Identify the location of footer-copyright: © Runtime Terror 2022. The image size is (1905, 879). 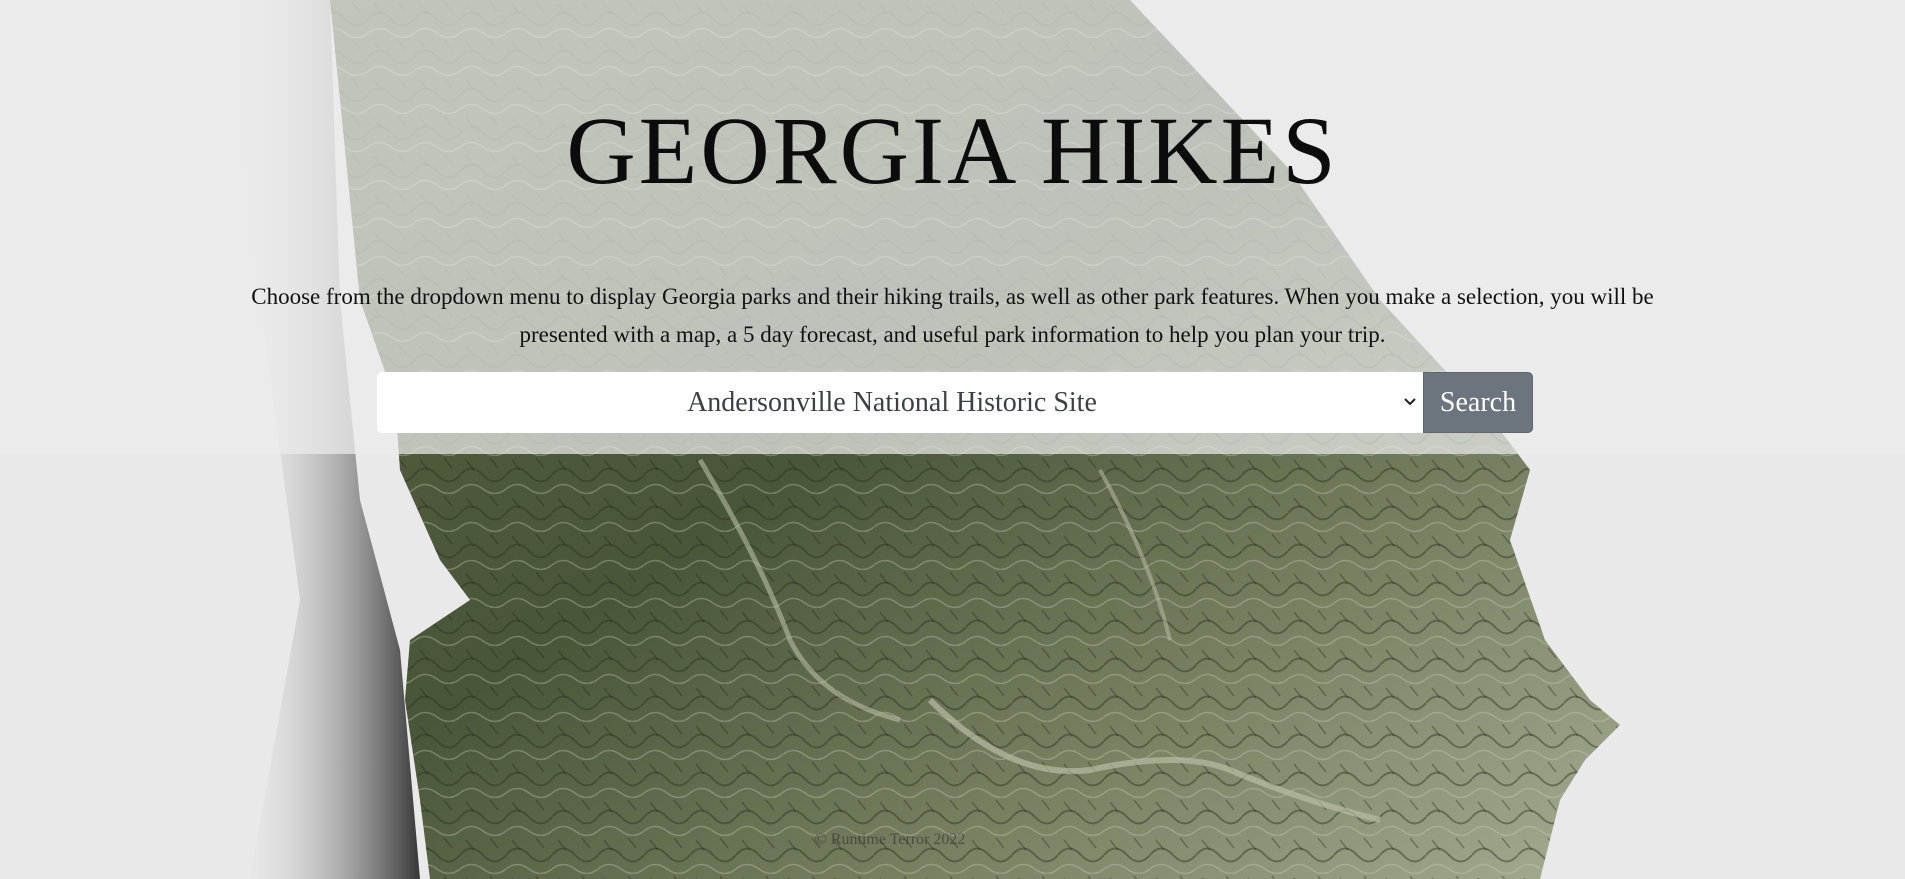
(890, 839).